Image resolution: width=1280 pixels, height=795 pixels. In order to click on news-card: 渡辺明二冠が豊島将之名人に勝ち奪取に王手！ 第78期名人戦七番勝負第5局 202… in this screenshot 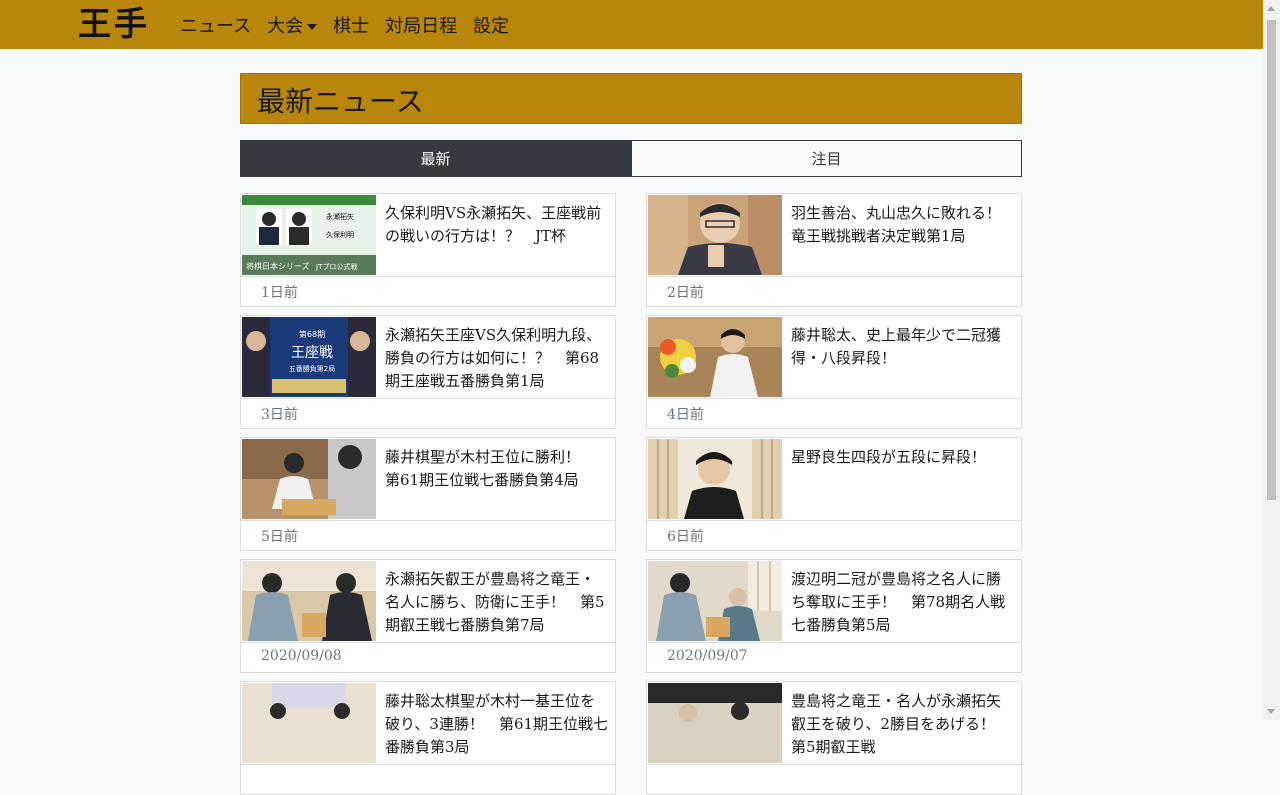, I will do `click(834, 616)`.